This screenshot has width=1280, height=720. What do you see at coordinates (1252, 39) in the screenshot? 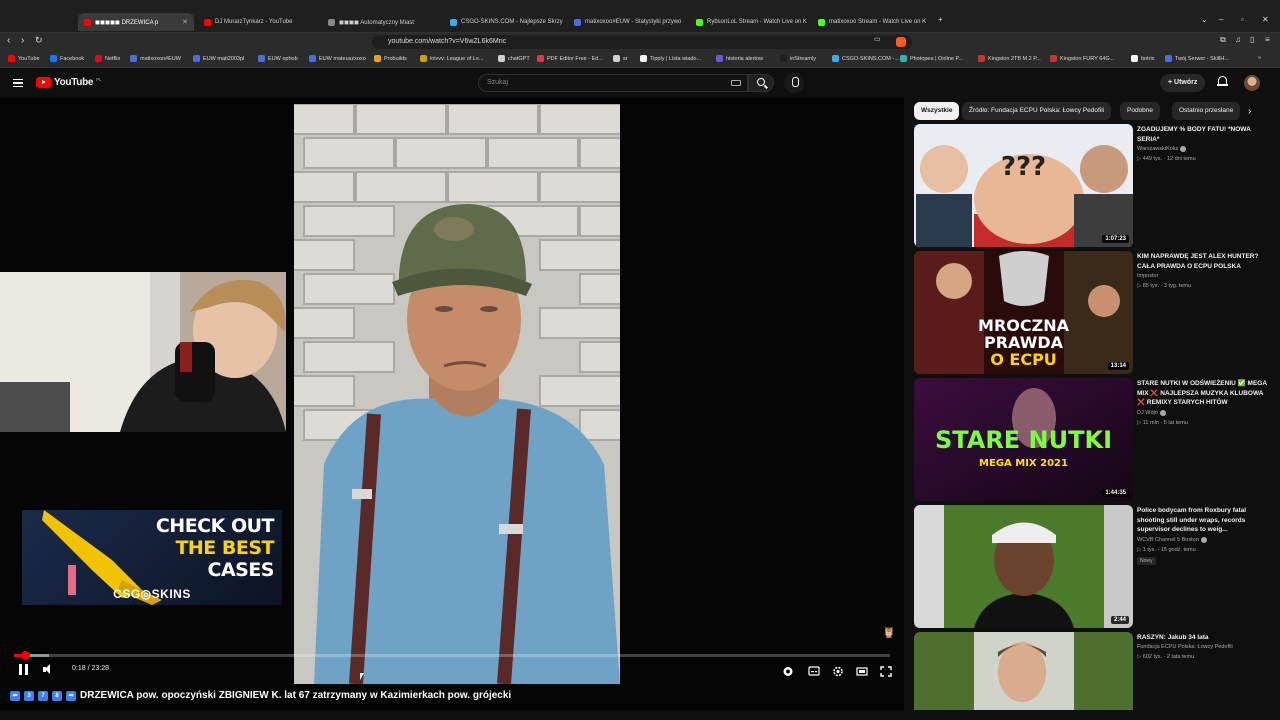
I see `sidebar-icon: ▯` at bounding box center [1252, 39].